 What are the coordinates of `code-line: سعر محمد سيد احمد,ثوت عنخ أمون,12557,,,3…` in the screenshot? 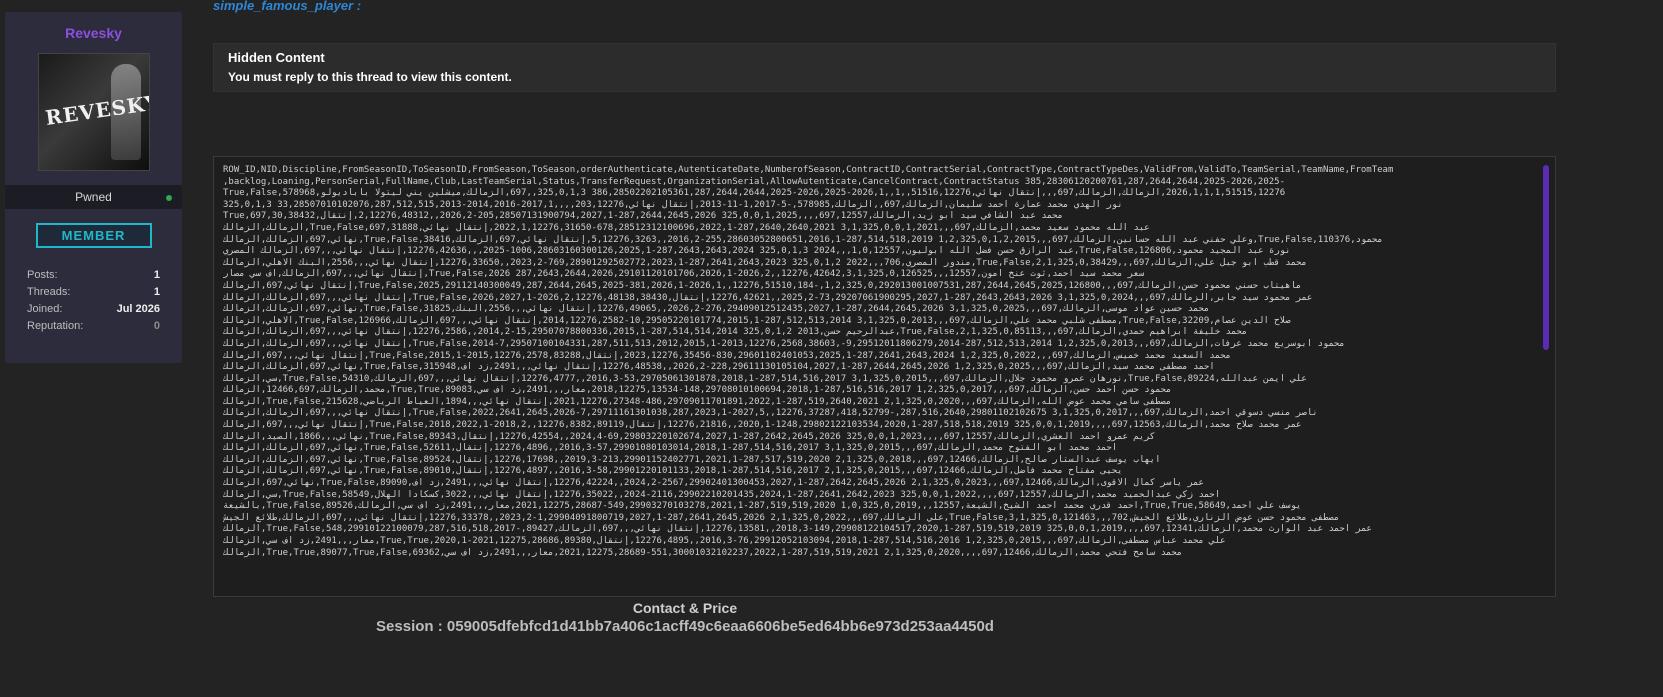 It's located at (684, 274).